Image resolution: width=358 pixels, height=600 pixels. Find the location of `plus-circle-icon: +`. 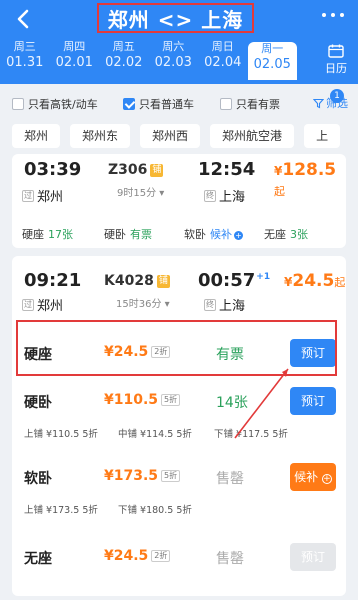

plus-circle-icon: + is located at coordinates (326, 479).